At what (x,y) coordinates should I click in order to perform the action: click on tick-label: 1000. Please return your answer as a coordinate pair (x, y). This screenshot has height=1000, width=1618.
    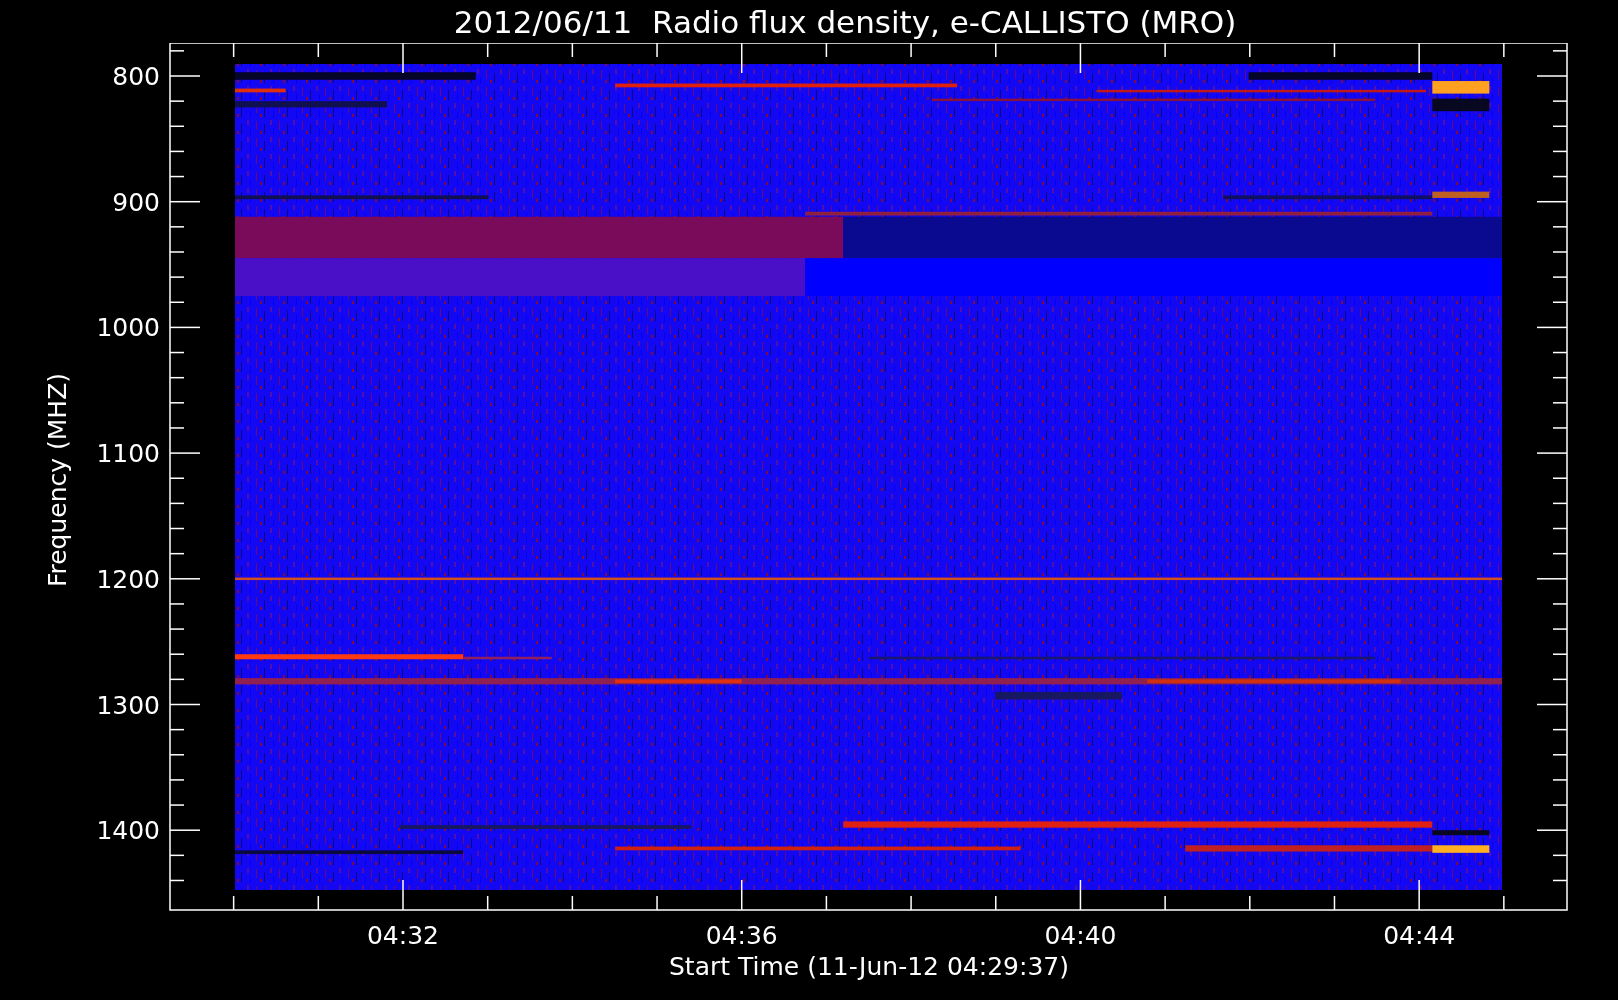
    Looking at the image, I should click on (128, 328).